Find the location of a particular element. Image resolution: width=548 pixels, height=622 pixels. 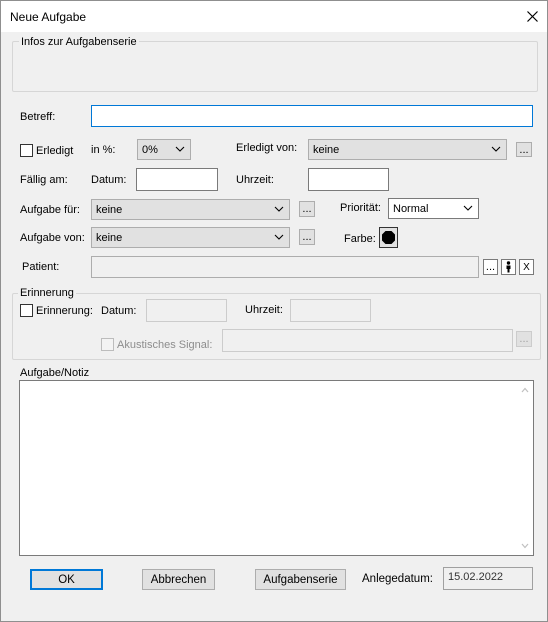

signal-input is located at coordinates (367, 340).